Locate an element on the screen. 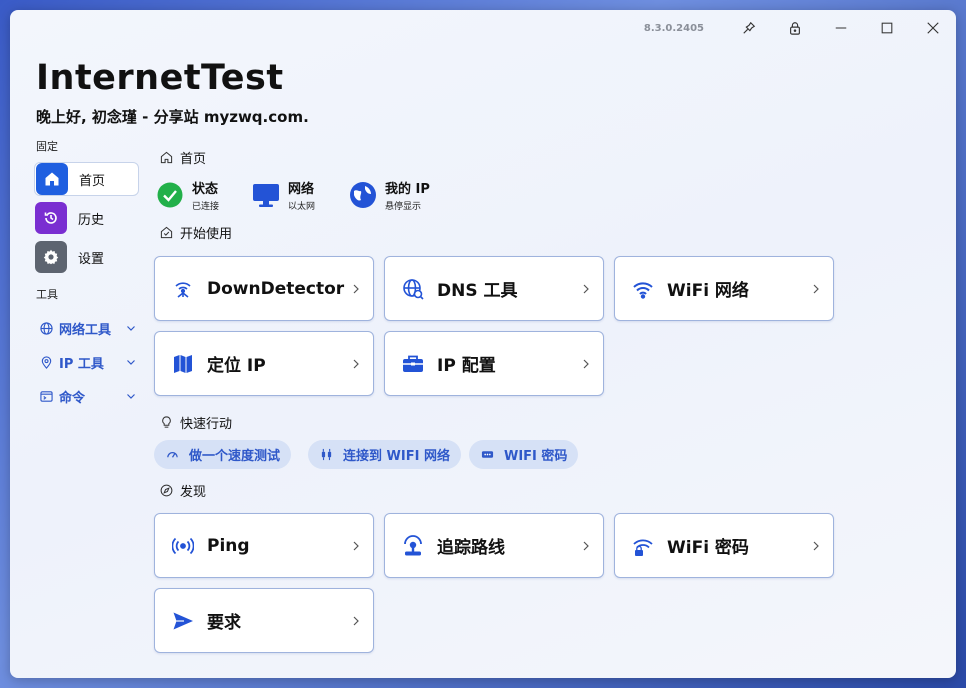  toolbox-icon is located at coordinates (413, 364).